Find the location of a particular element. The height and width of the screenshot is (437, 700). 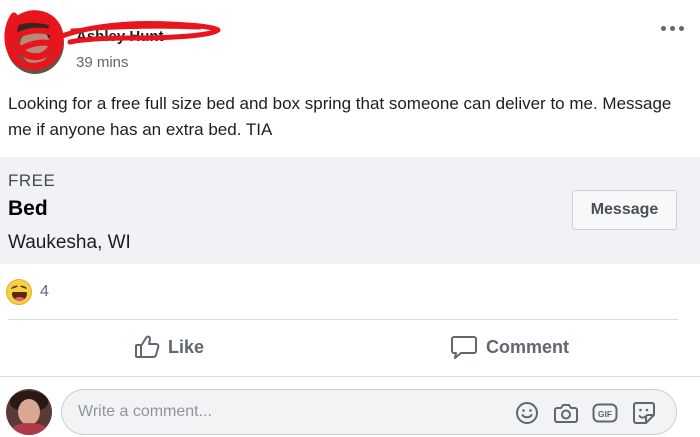

composer-icons: GIF is located at coordinates (585, 413).